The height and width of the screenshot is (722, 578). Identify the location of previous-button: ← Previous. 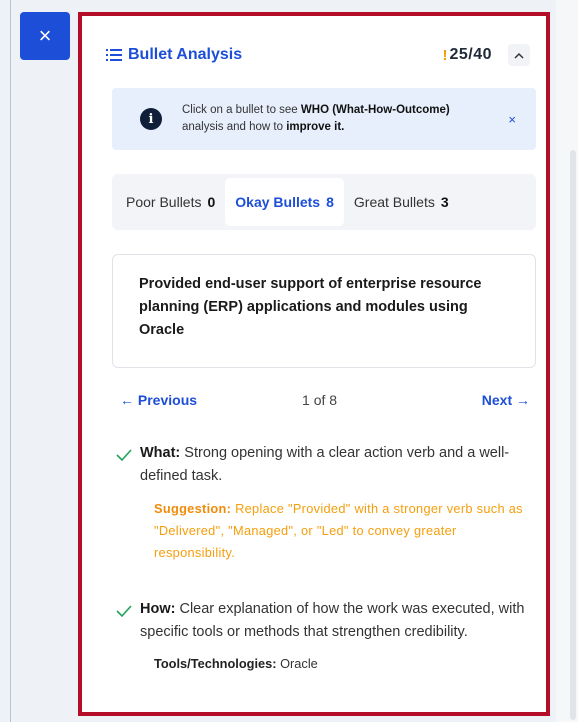
(158, 400).